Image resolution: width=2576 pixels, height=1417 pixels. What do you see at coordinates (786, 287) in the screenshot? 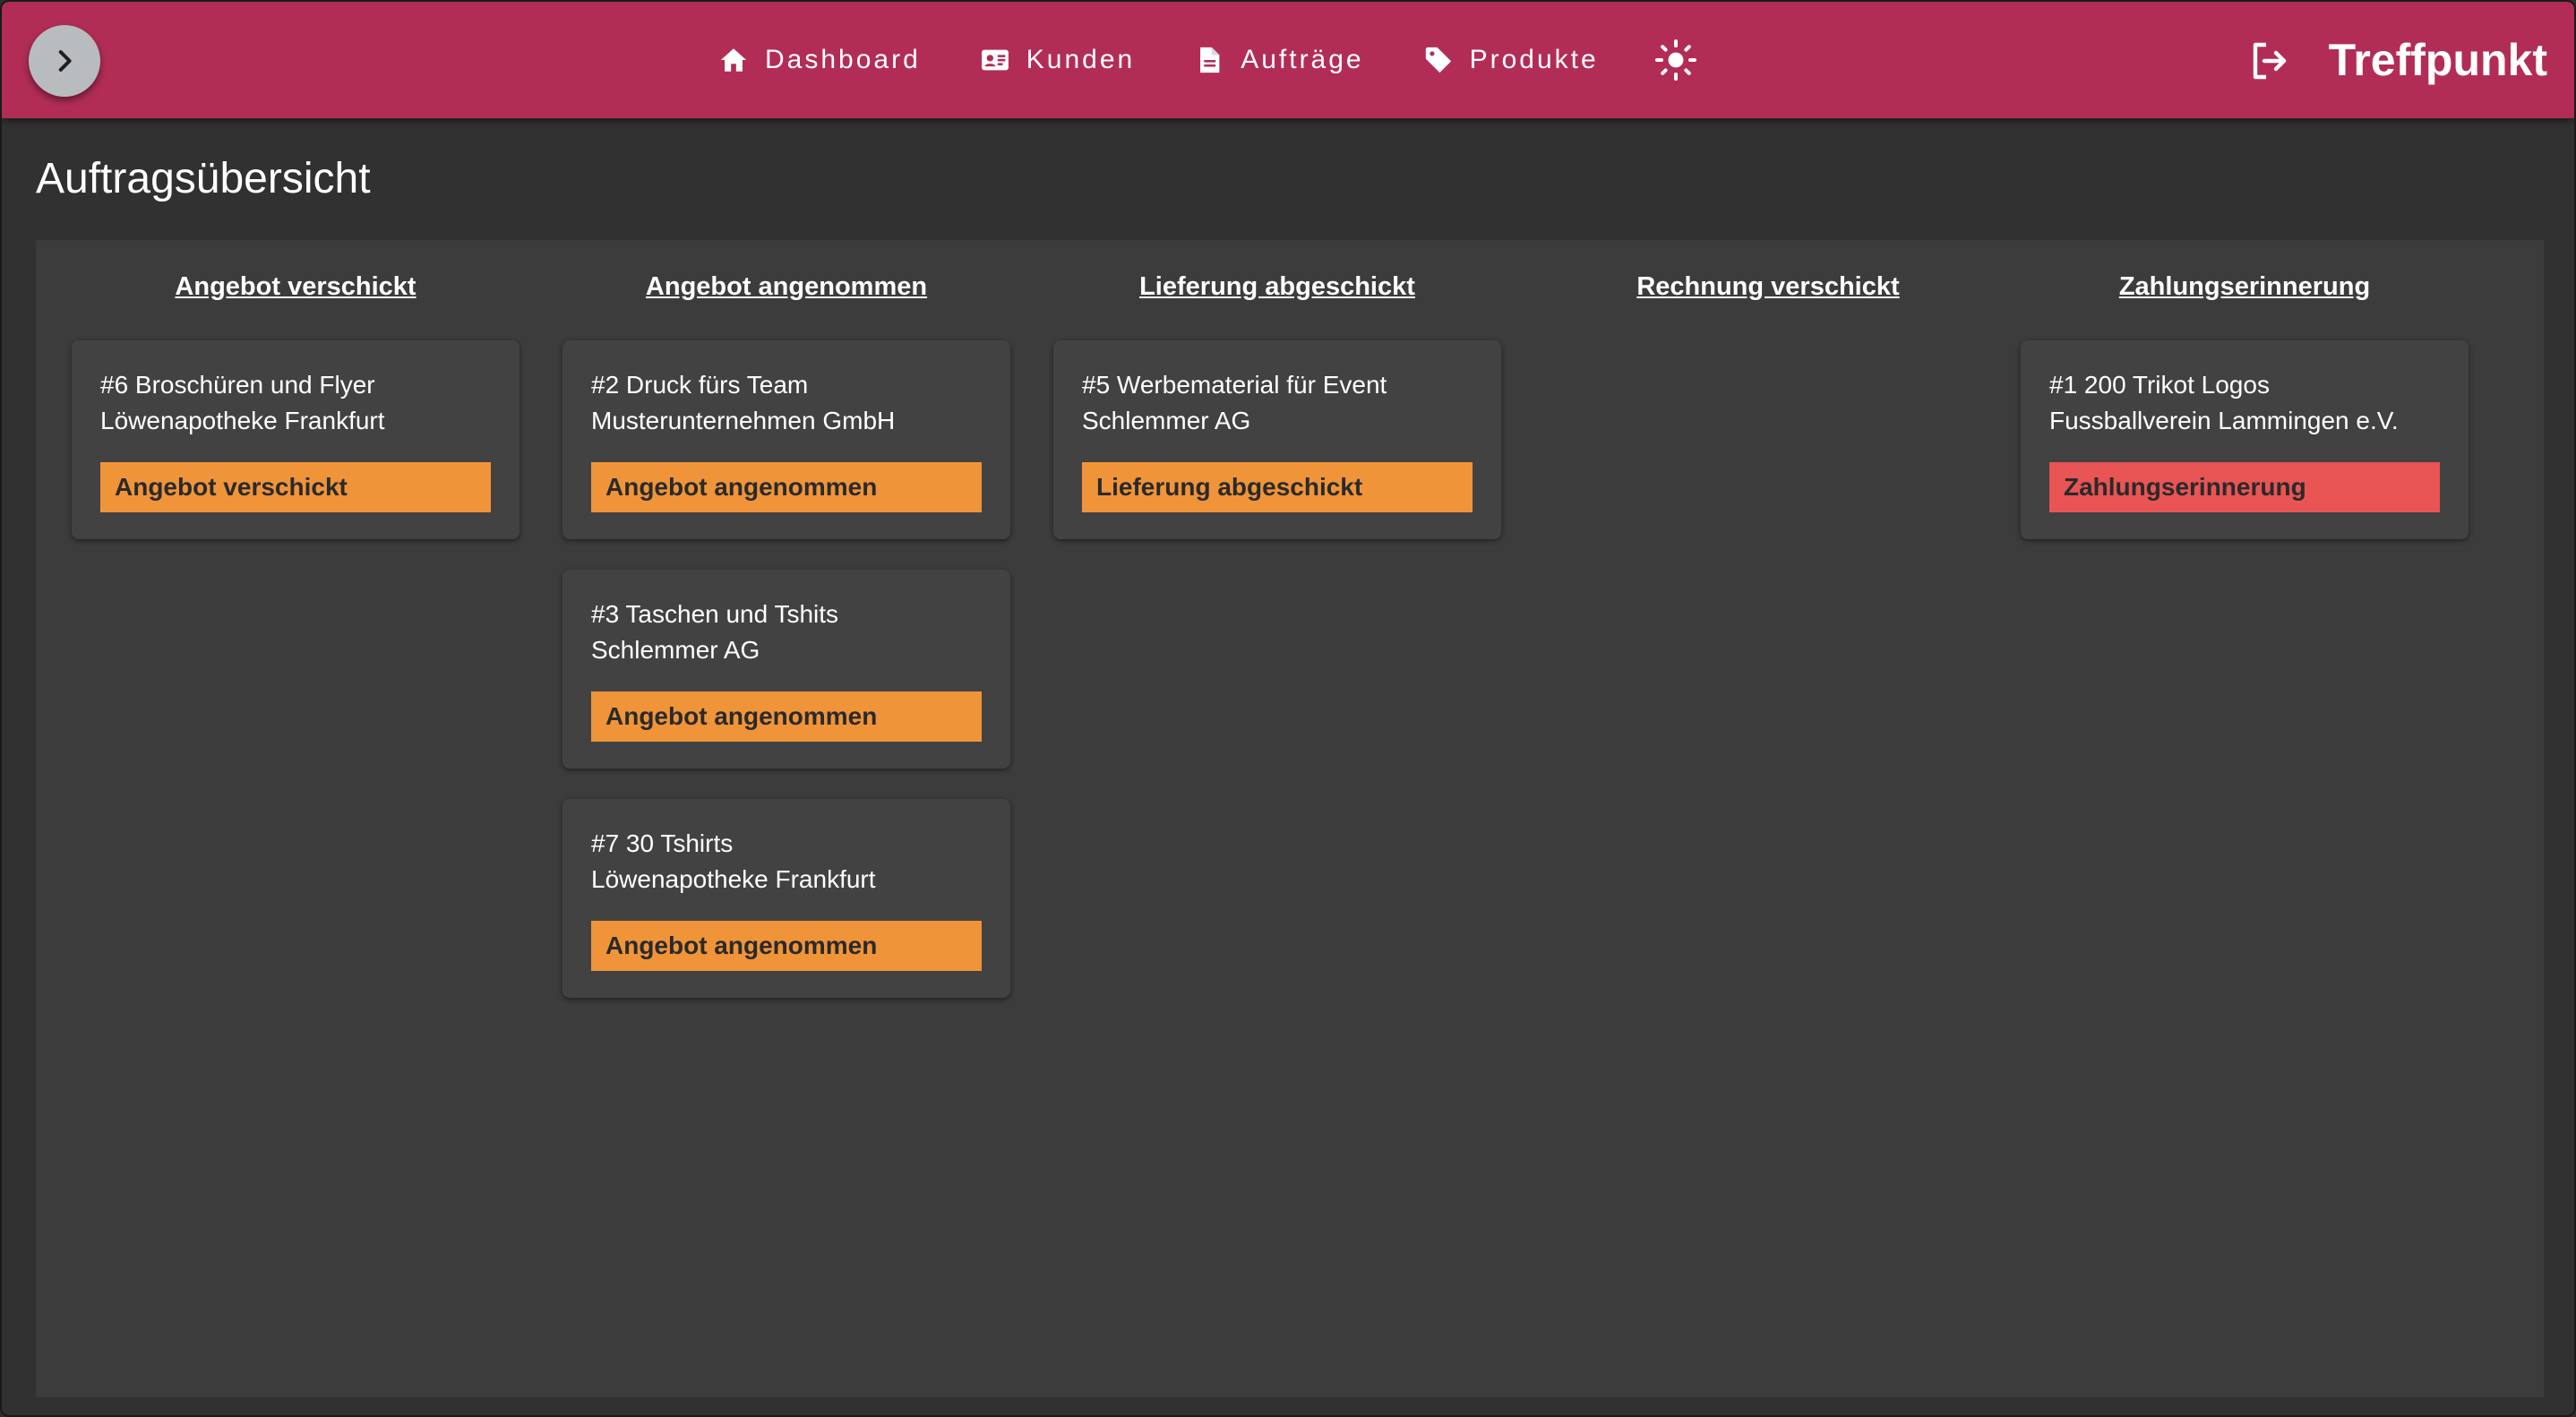
I see `column-title: Angebot angenommen` at bounding box center [786, 287].